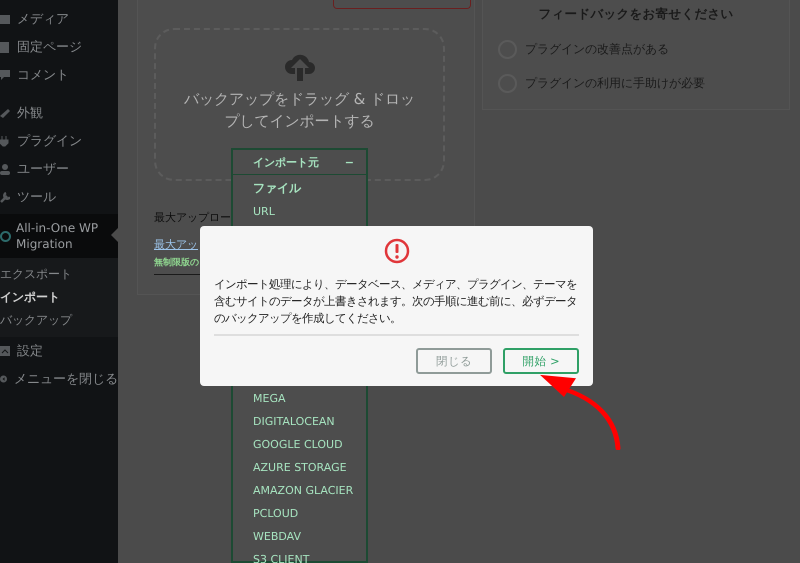 The width and height of the screenshot is (800, 563). Describe the element at coordinates (43, 75) in the screenshot. I see `menu-item: コメント` at that location.